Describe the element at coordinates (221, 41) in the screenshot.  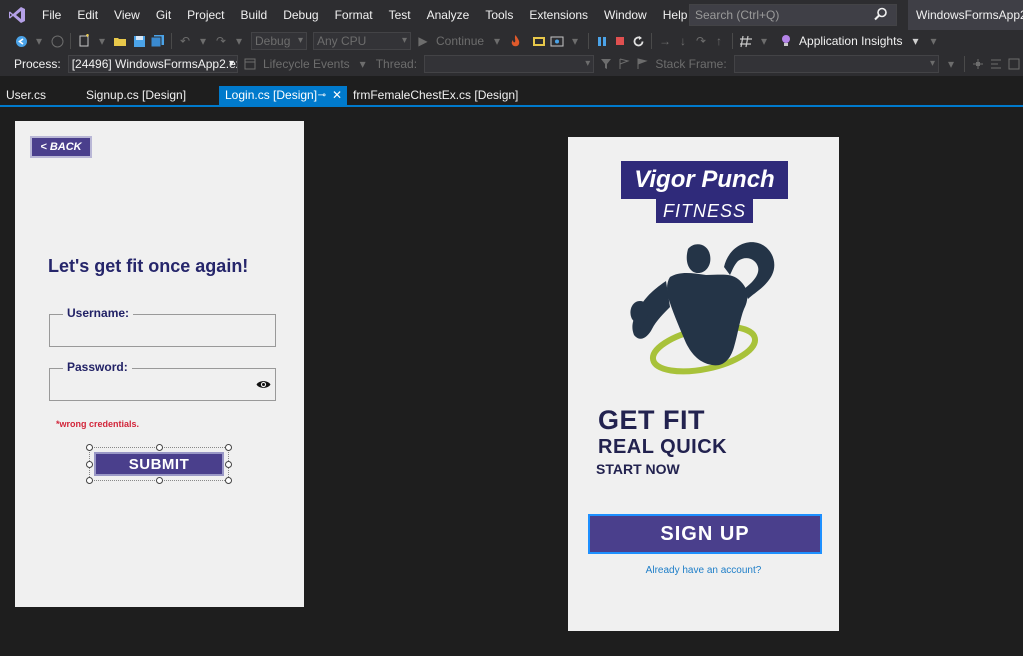
I see `redo-icon: ↷` at that location.